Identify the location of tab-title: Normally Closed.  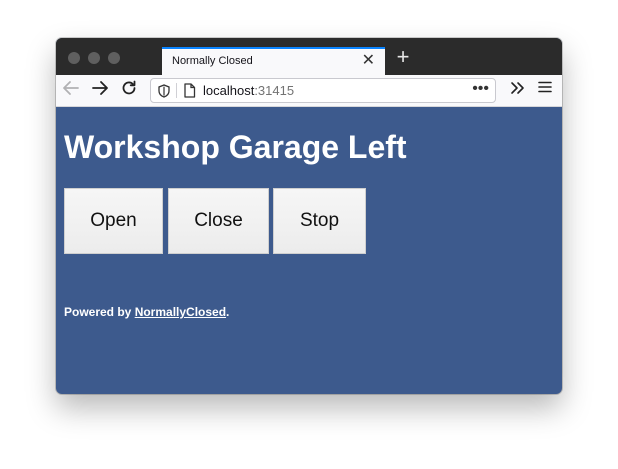
(212, 61).